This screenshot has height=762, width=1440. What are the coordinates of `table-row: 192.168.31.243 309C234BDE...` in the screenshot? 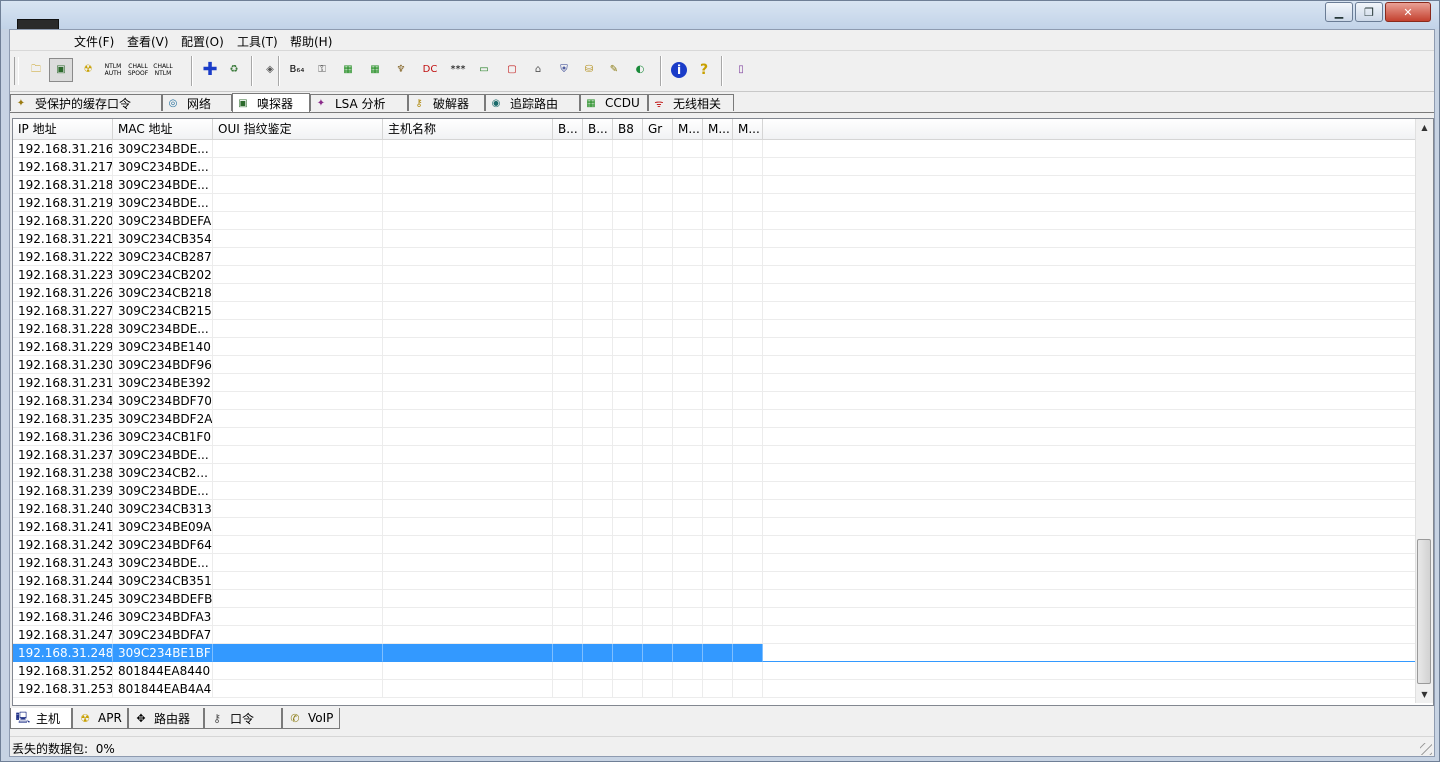 It's located at (714, 563).